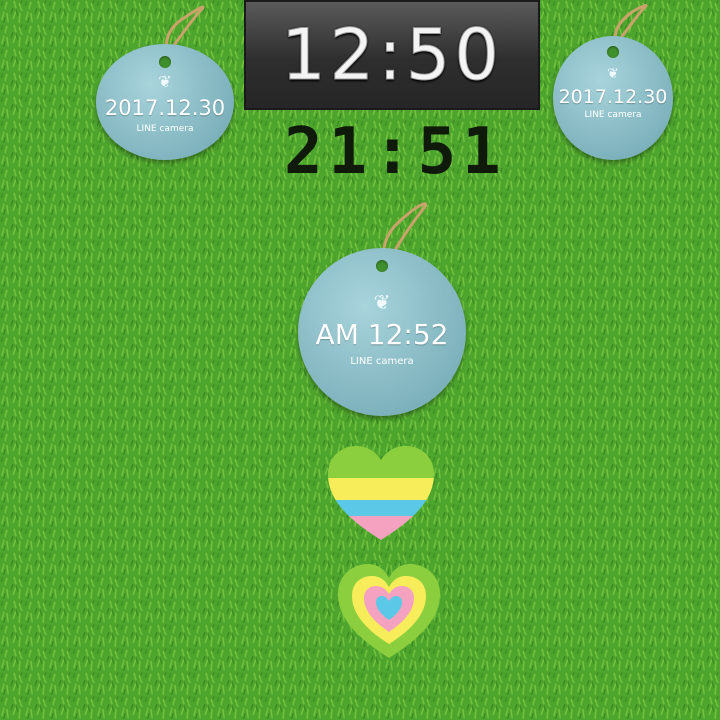 Image resolution: width=720 pixels, height=720 pixels. What do you see at coordinates (165, 129) in the screenshot?
I see `tag-left-brand: LINE camera` at bounding box center [165, 129].